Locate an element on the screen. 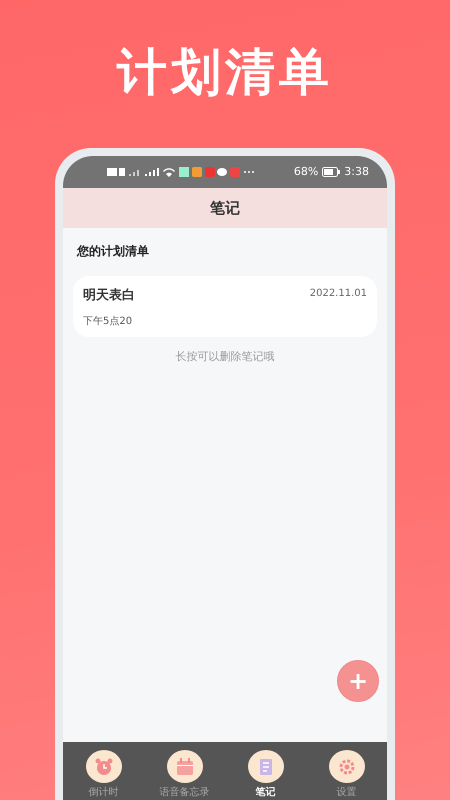 Image resolution: width=450 pixels, height=800 pixels. settings-icon is located at coordinates (346, 766).